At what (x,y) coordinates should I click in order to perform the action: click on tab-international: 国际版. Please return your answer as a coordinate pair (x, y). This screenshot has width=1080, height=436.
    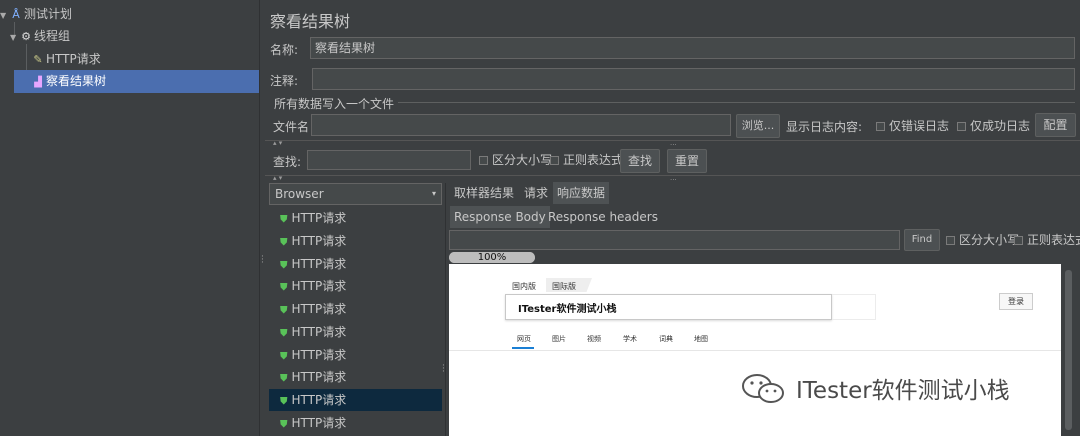
    Looking at the image, I should click on (564, 286).